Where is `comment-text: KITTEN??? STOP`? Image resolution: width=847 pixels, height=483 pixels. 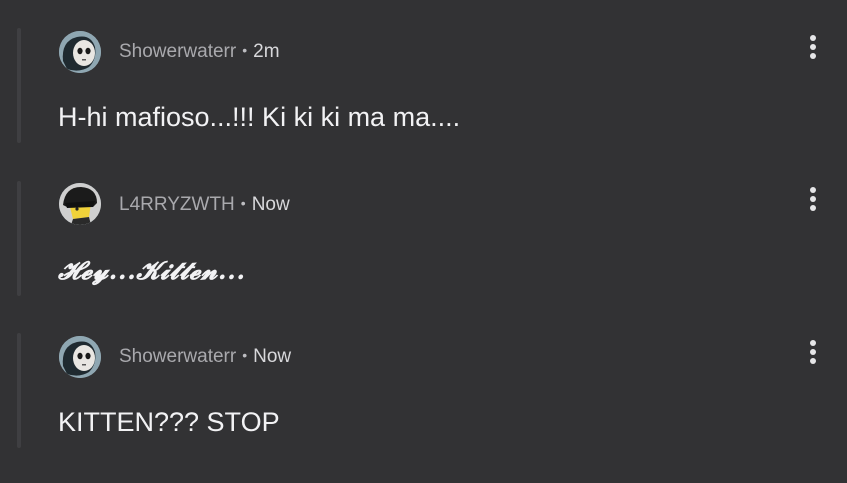 comment-text: KITTEN??? STOP is located at coordinates (169, 422).